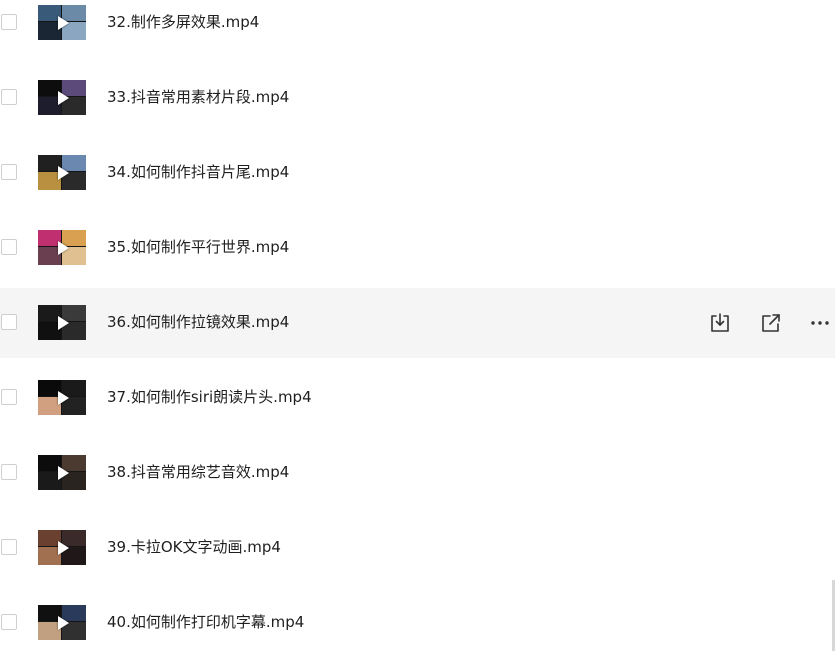 The height and width of the screenshot is (651, 835). Describe the element at coordinates (194, 547) in the screenshot. I see `file-name: 39.卡拉OK文字动画.mp4` at that location.